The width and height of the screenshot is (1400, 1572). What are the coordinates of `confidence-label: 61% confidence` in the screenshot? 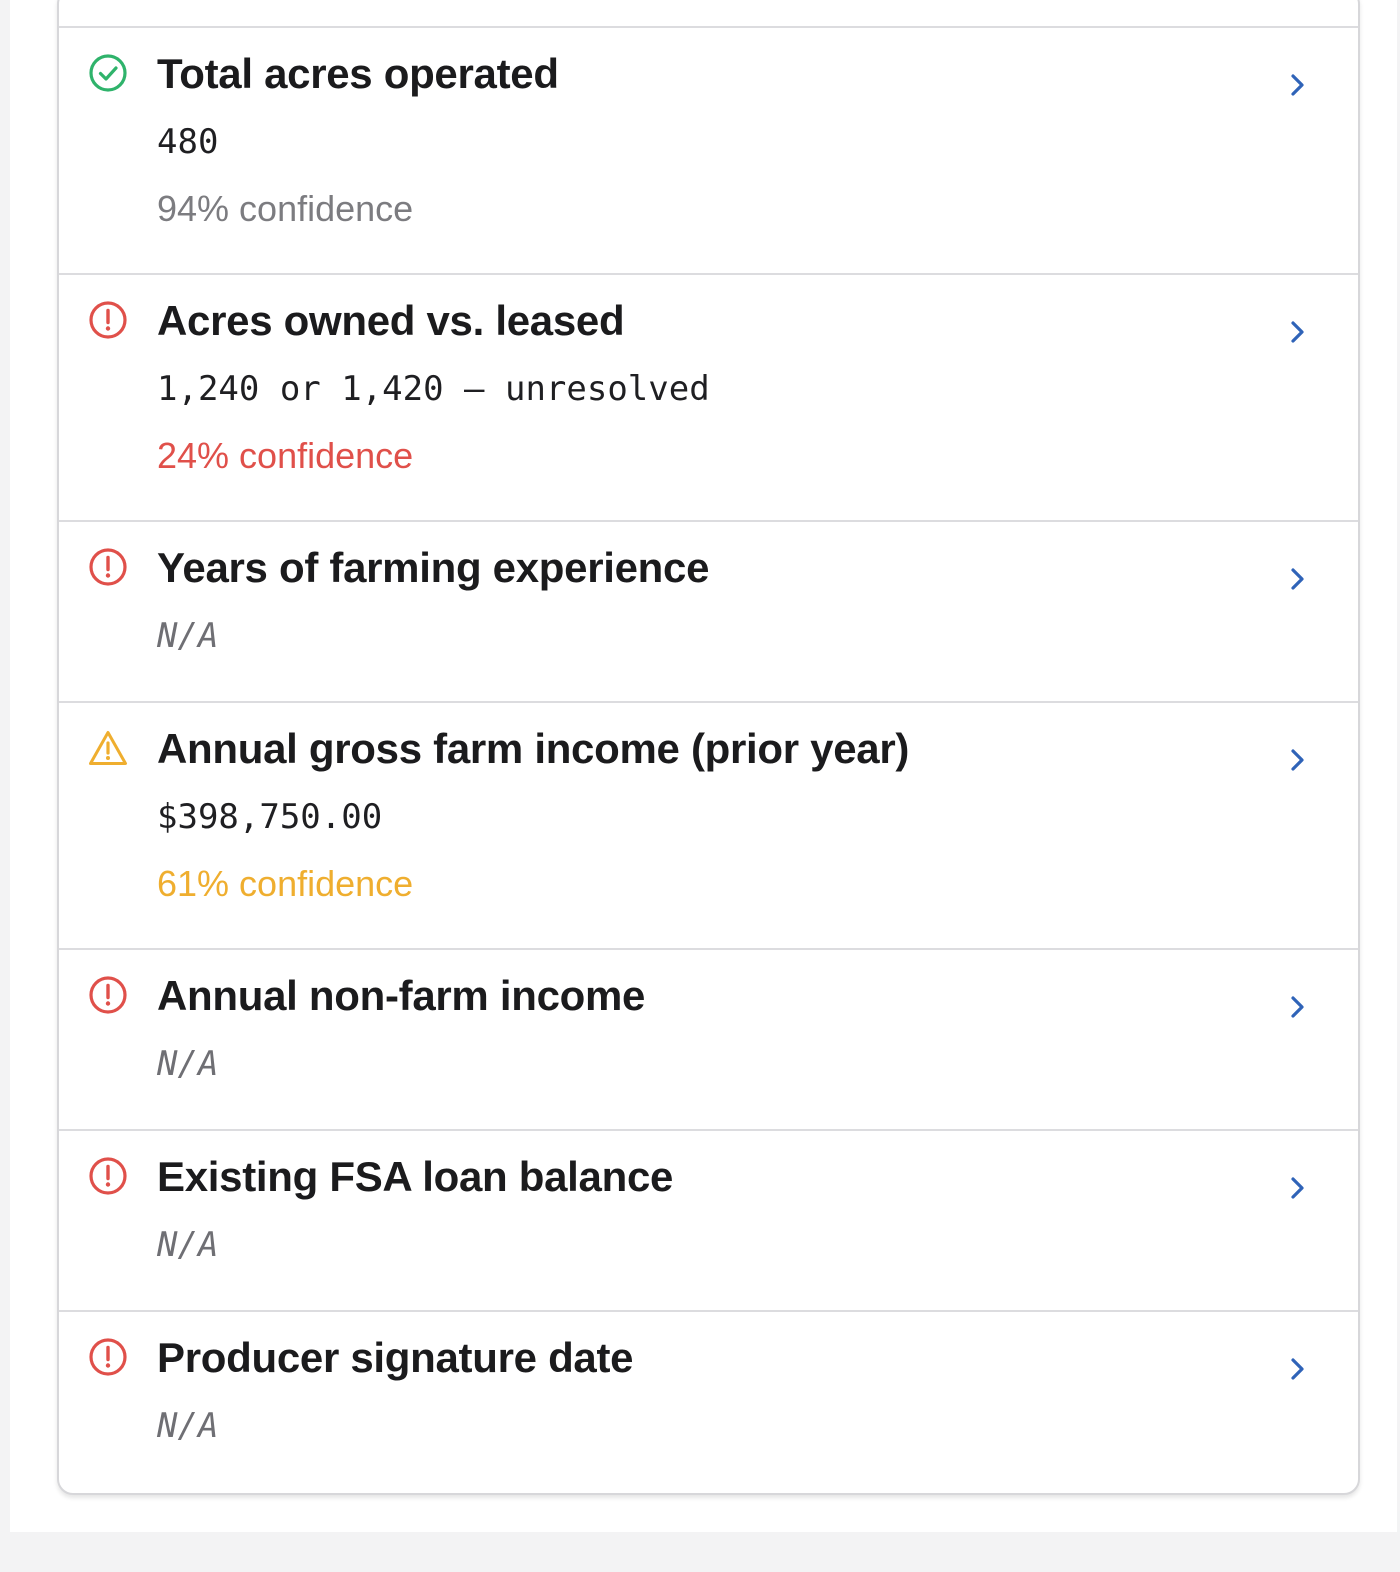 It's located at (285, 883).